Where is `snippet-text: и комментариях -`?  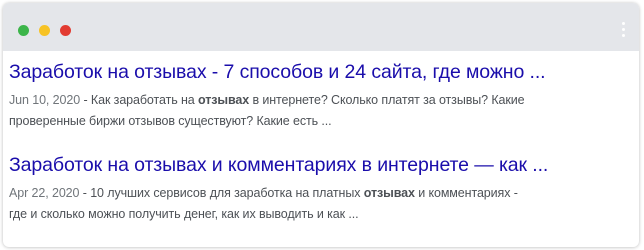 snippet-text: и комментариях - is located at coordinates (466, 193).